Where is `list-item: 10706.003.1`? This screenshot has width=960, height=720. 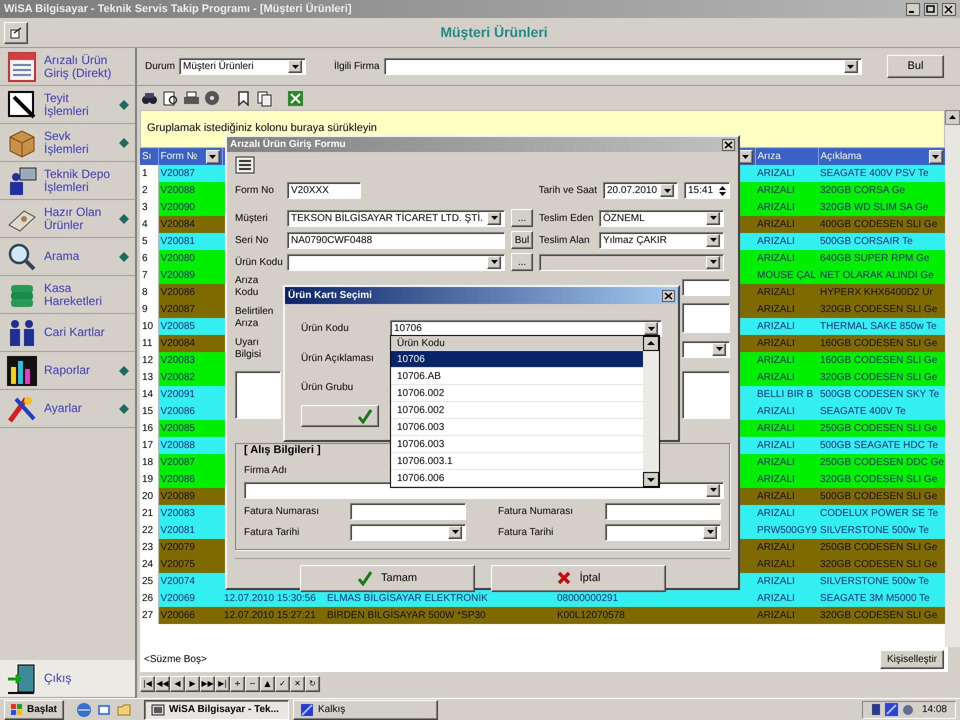 list-item: 10706.003.1 is located at coordinates (517, 461).